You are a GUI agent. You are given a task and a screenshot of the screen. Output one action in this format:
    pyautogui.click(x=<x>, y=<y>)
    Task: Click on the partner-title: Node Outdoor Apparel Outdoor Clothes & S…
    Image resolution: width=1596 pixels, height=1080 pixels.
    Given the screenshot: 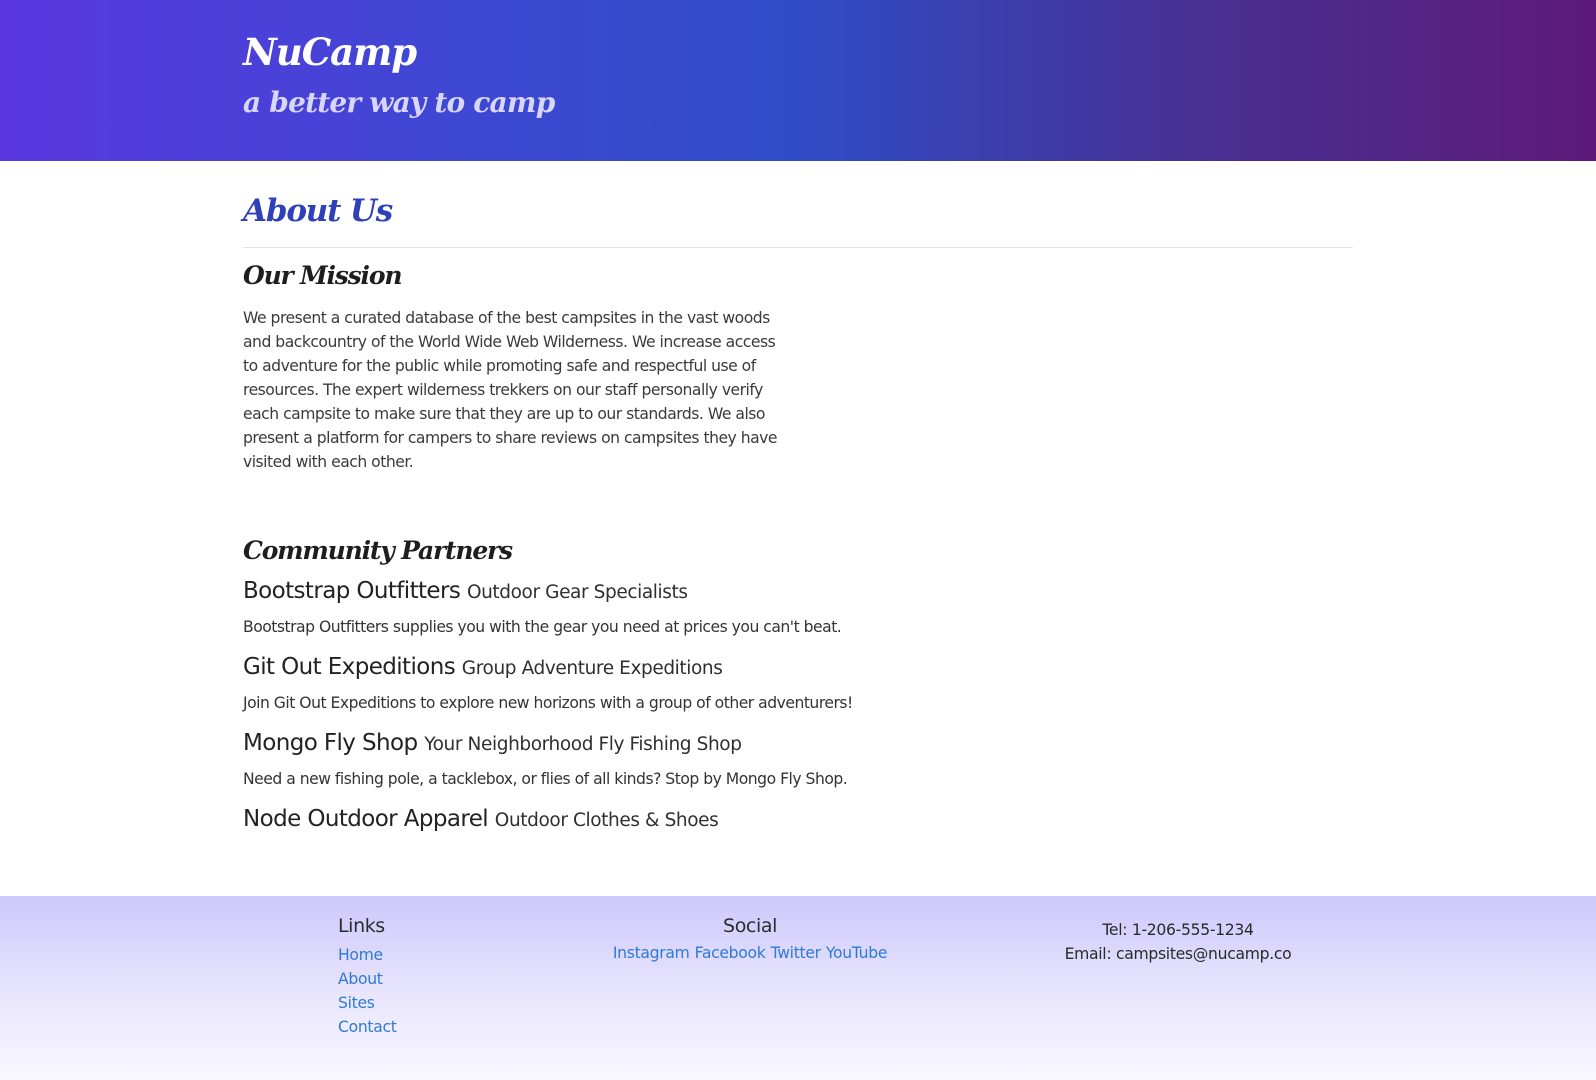 What is the action you would take?
    pyautogui.click(x=481, y=819)
    